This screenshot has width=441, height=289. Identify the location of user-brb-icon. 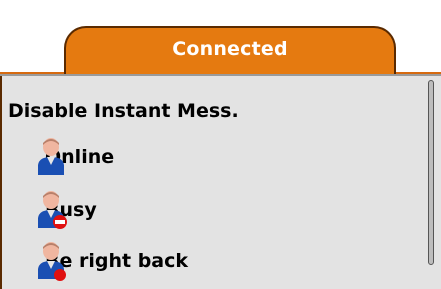
(52, 261).